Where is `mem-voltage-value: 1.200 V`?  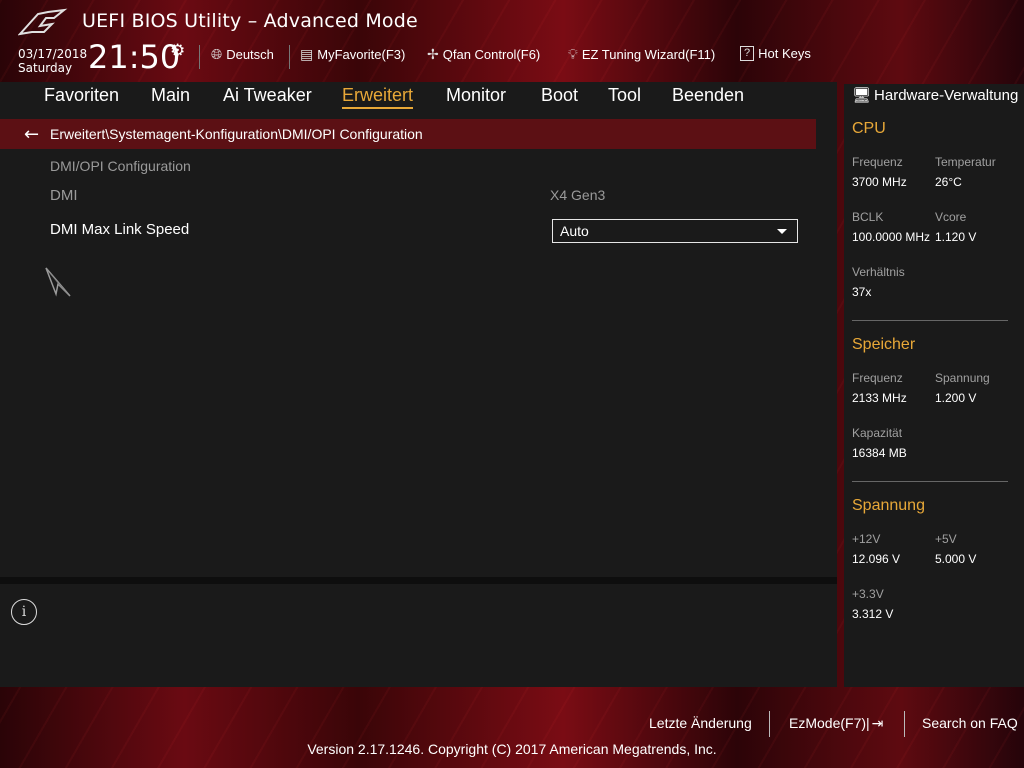 mem-voltage-value: 1.200 V is located at coordinates (956, 398).